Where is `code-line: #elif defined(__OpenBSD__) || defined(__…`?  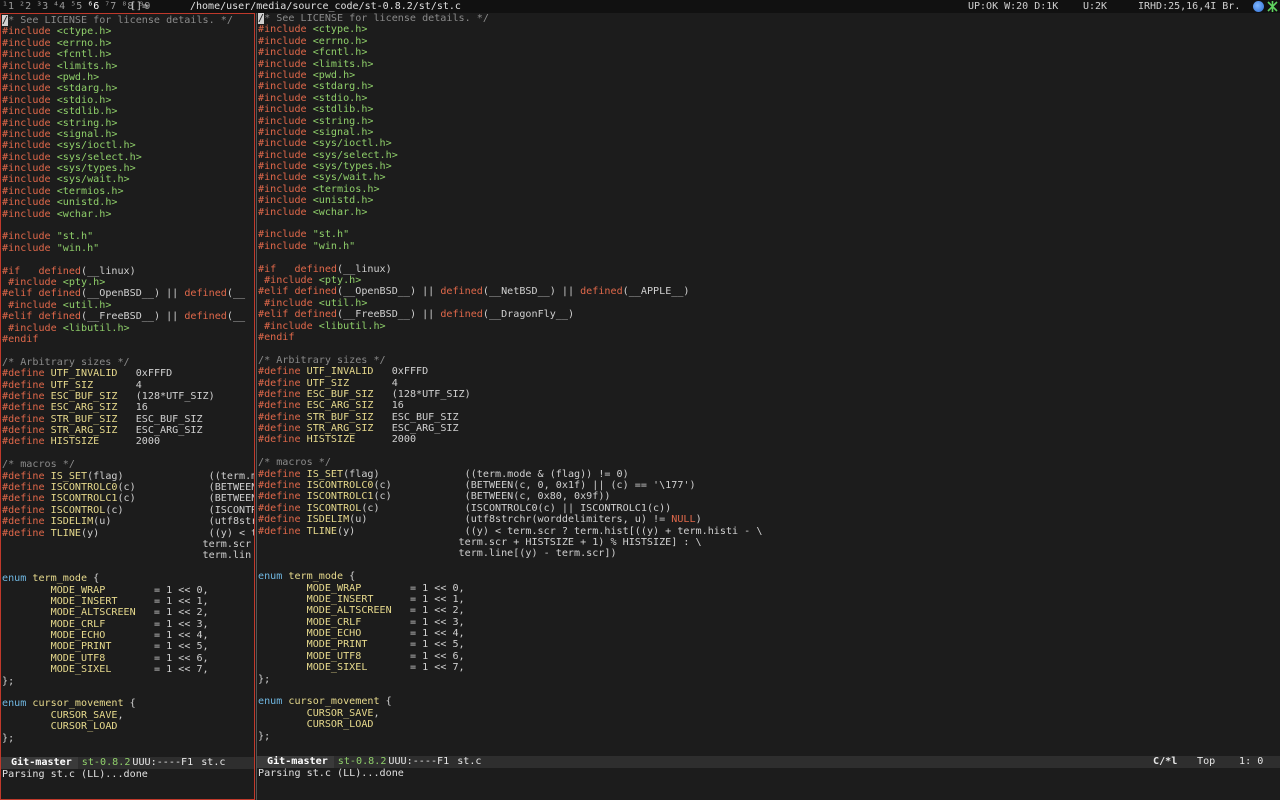 code-line: #elif defined(__OpenBSD__) || defined(__… is located at coordinates (510, 291).